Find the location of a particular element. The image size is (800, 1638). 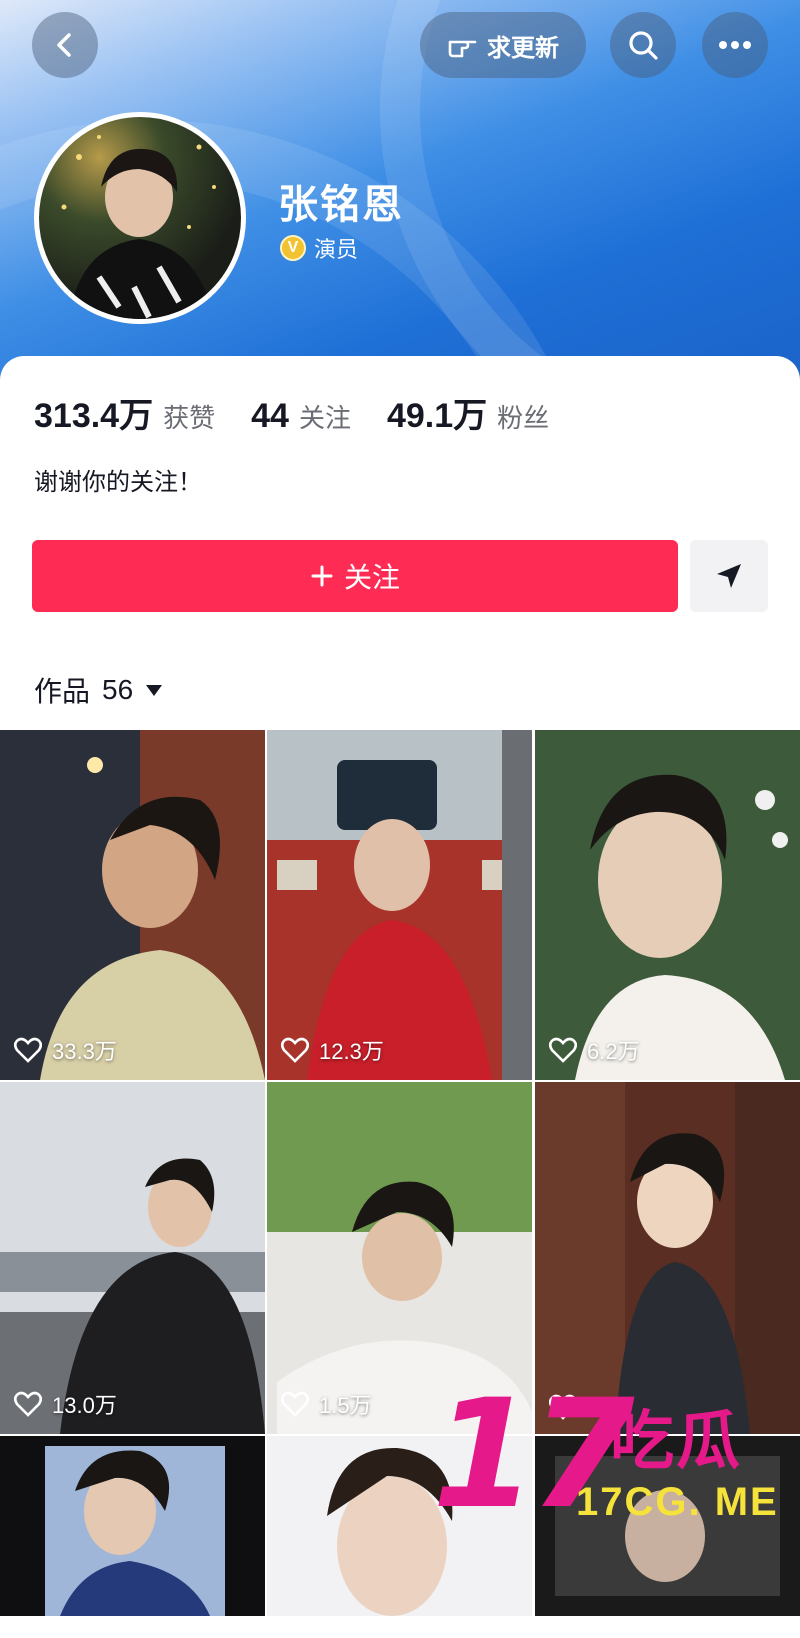

search-button is located at coordinates (643, 45).